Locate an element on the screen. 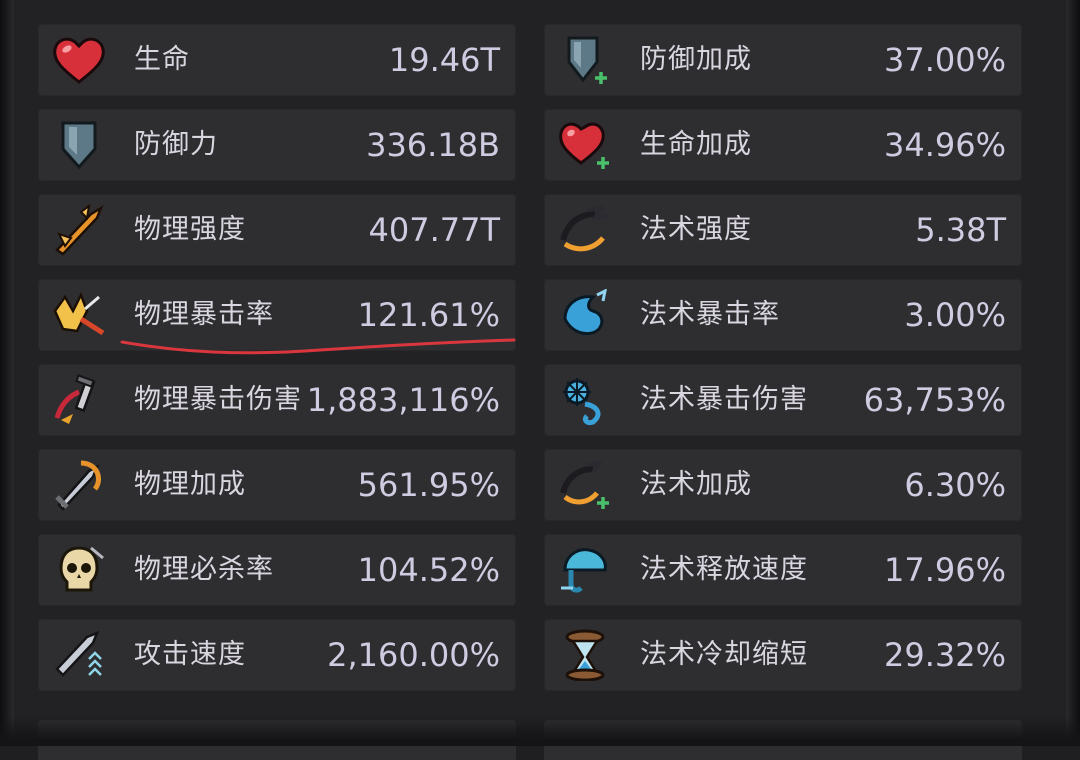  stat-label: 法术冷却缩短 is located at coordinates (724, 654).